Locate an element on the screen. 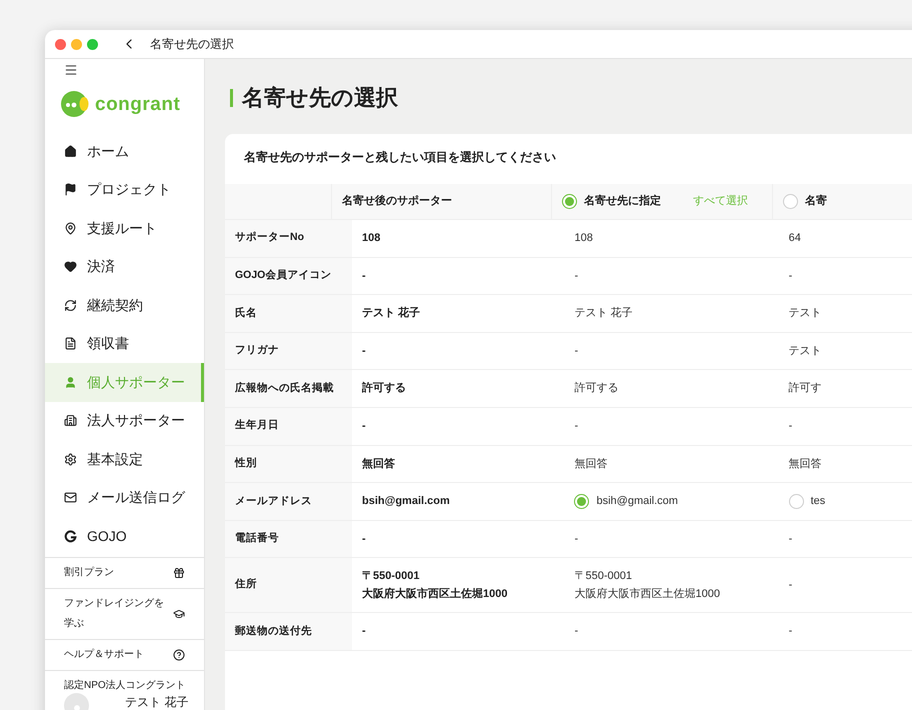 The height and width of the screenshot is (710, 912). row-label: 電話番号 is located at coordinates (288, 539).